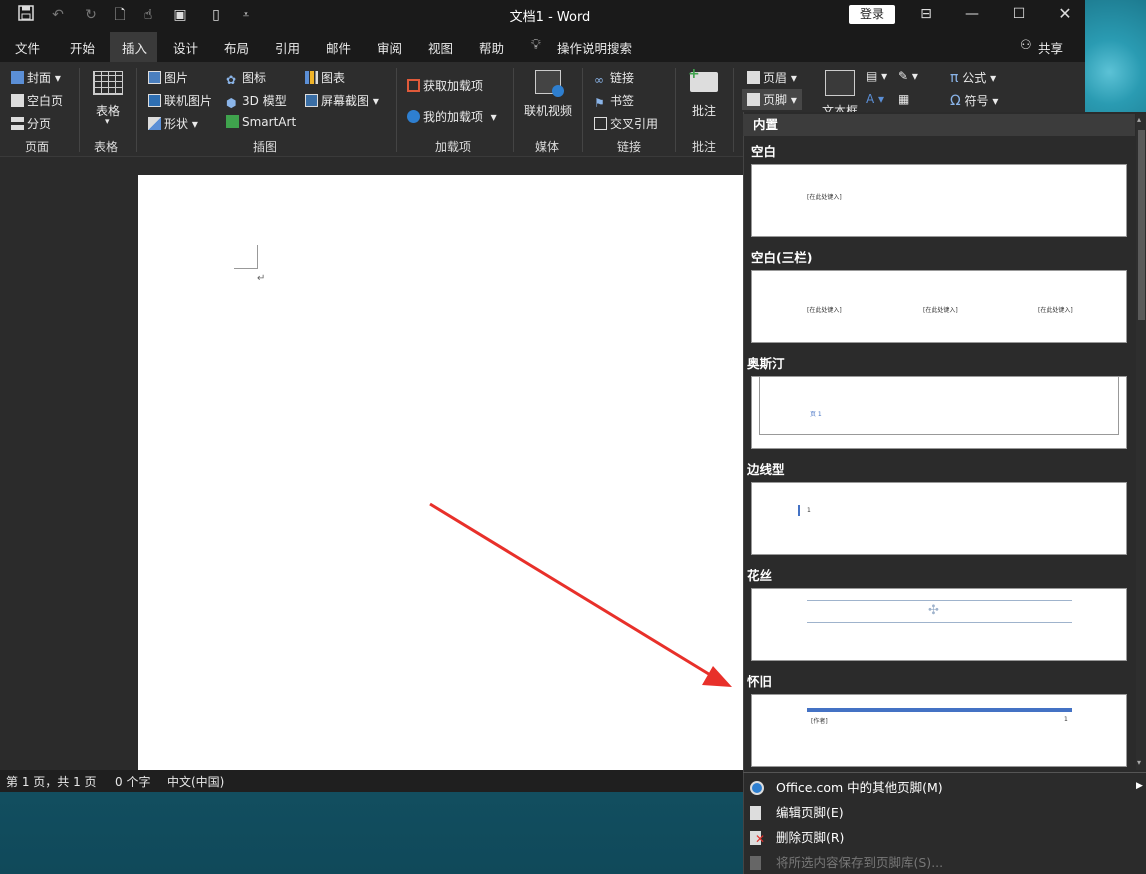 This screenshot has width=1146, height=874. Describe the element at coordinates (256, 101) in the screenshot. I see `3d-models-button: ⬢ 3D 模型` at that location.